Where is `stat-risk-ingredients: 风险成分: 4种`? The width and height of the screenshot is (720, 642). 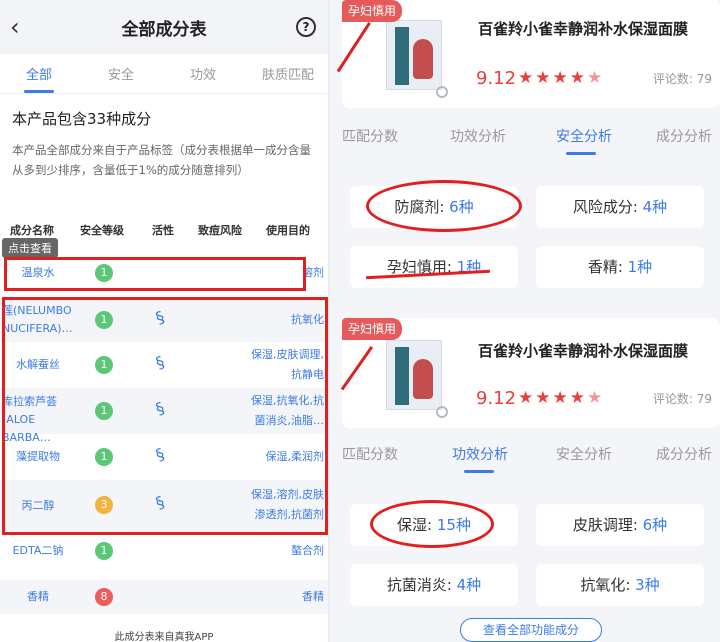 stat-risk-ingredients: 风险成分: 4种 is located at coordinates (620, 207).